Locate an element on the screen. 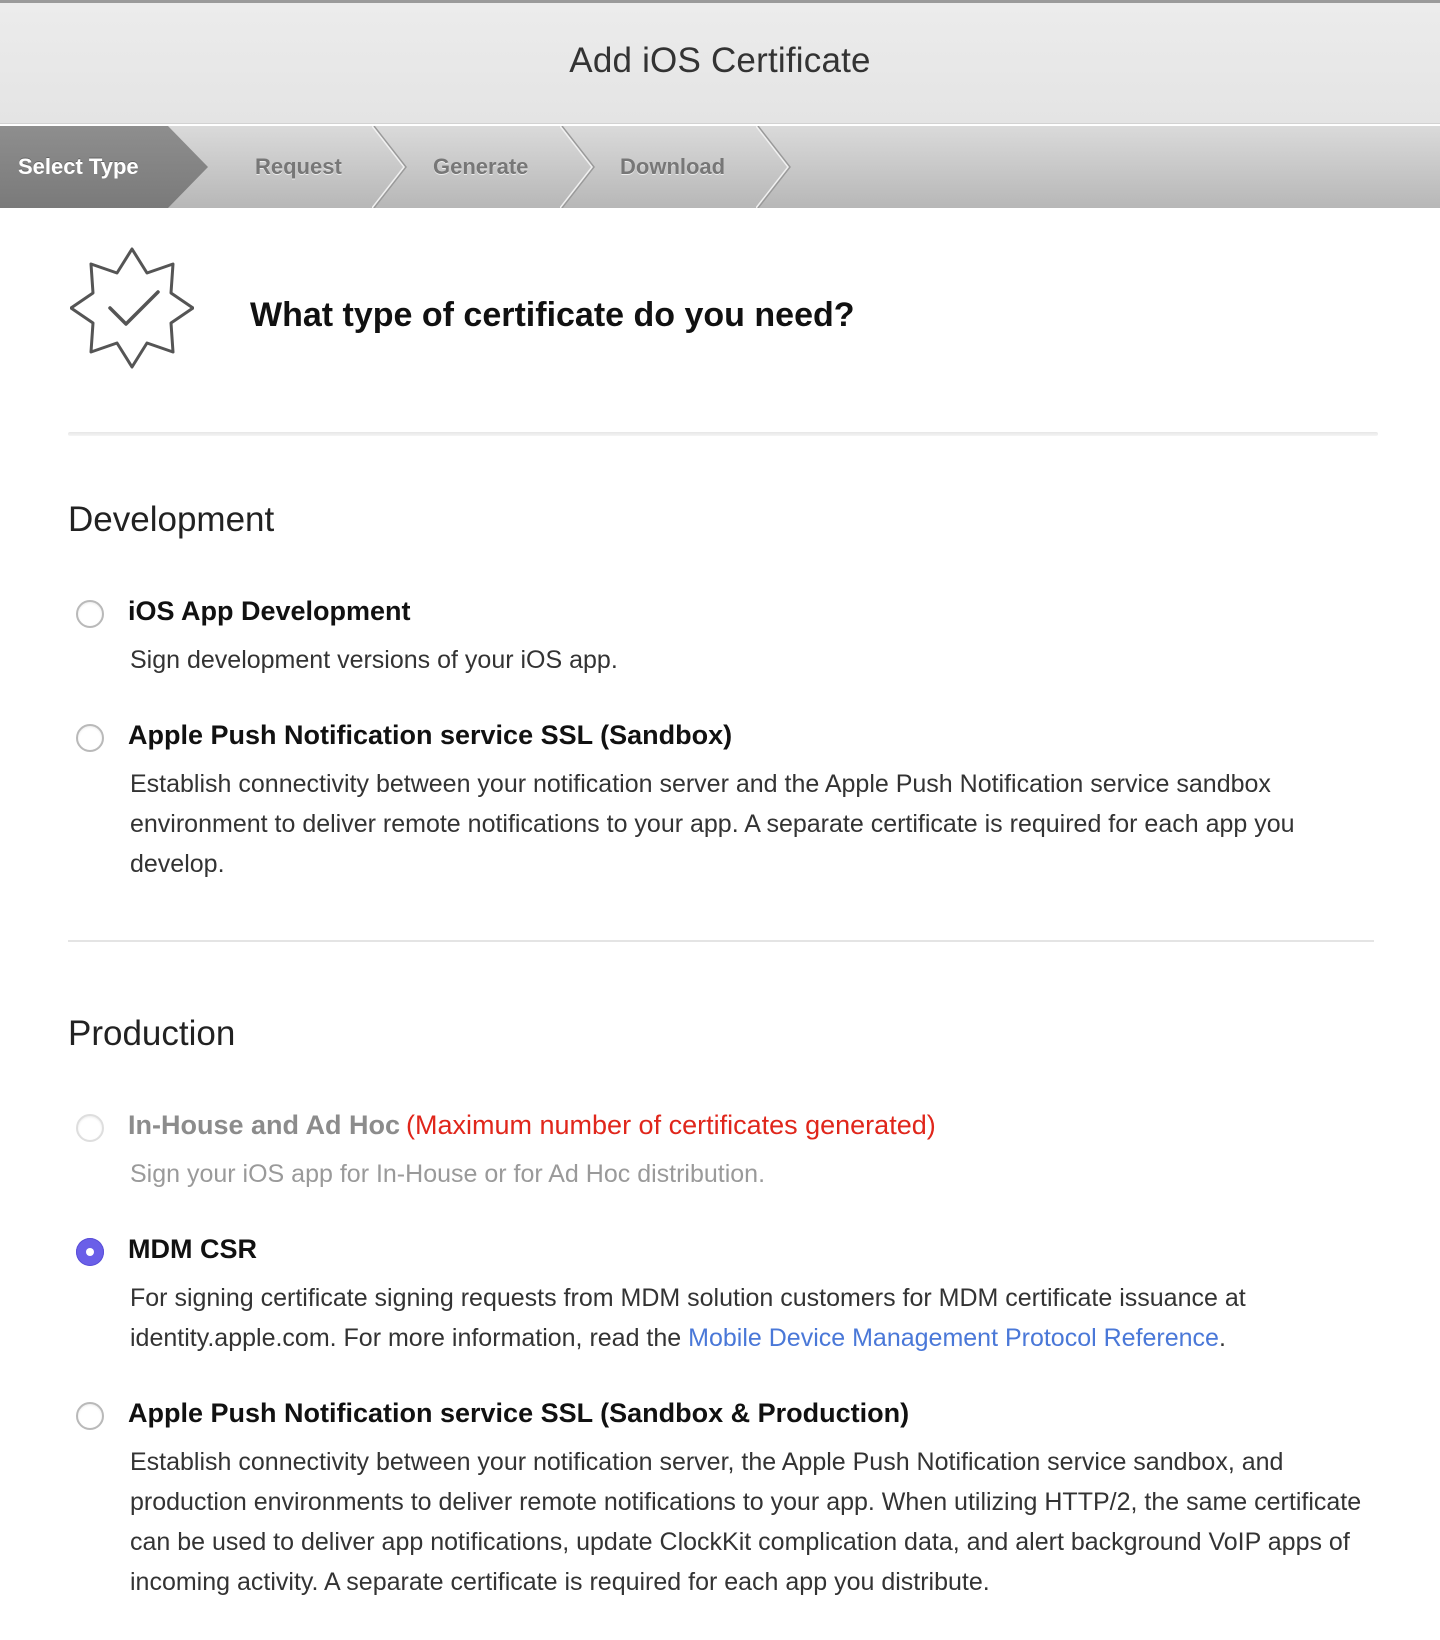 Image resolution: width=1440 pixels, height=1640 pixels. radio-apns-sandbox is located at coordinates (90, 738).